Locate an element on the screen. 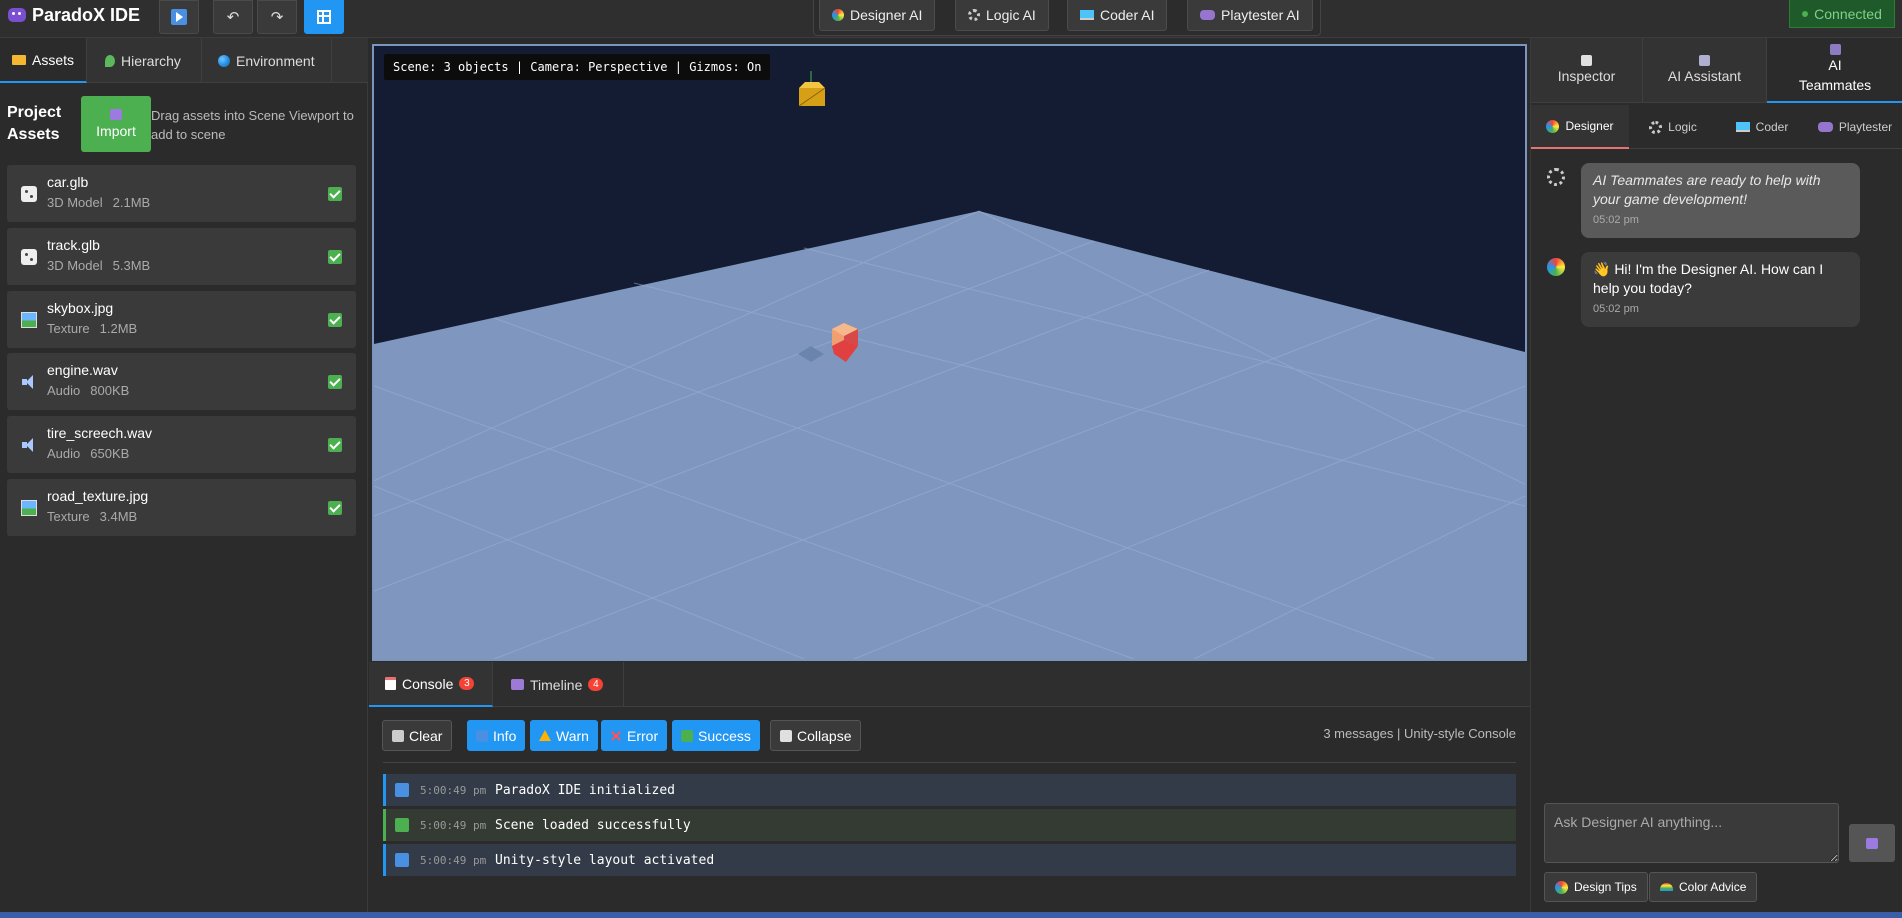 The width and height of the screenshot is (1902, 918). redo-icon: ↷ is located at coordinates (277, 17).